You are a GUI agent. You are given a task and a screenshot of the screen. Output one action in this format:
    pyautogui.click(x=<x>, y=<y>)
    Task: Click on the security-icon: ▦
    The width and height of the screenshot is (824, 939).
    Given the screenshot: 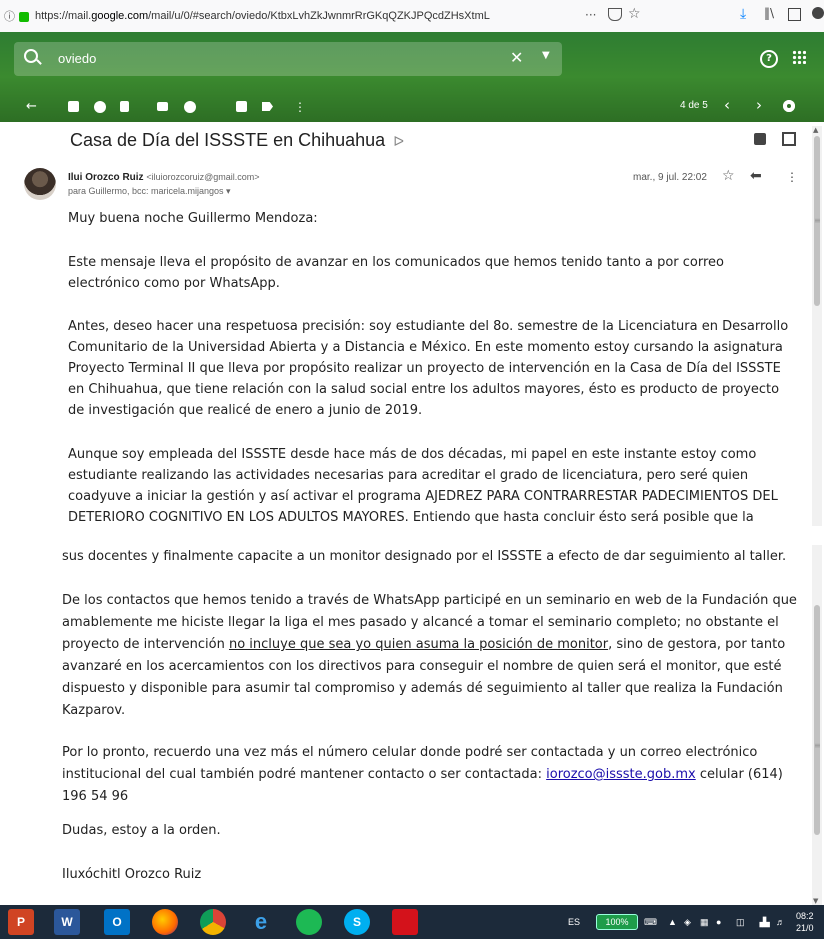 What is the action you would take?
    pyautogui.click(x=704, y=922)
    